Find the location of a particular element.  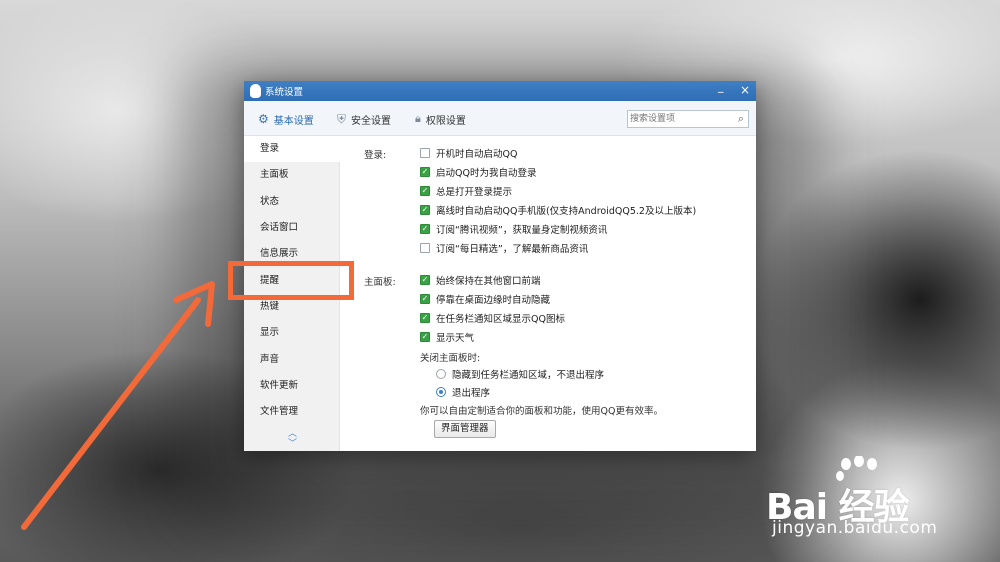

window-title: 系统设置 is located at coordinates (284, 92).